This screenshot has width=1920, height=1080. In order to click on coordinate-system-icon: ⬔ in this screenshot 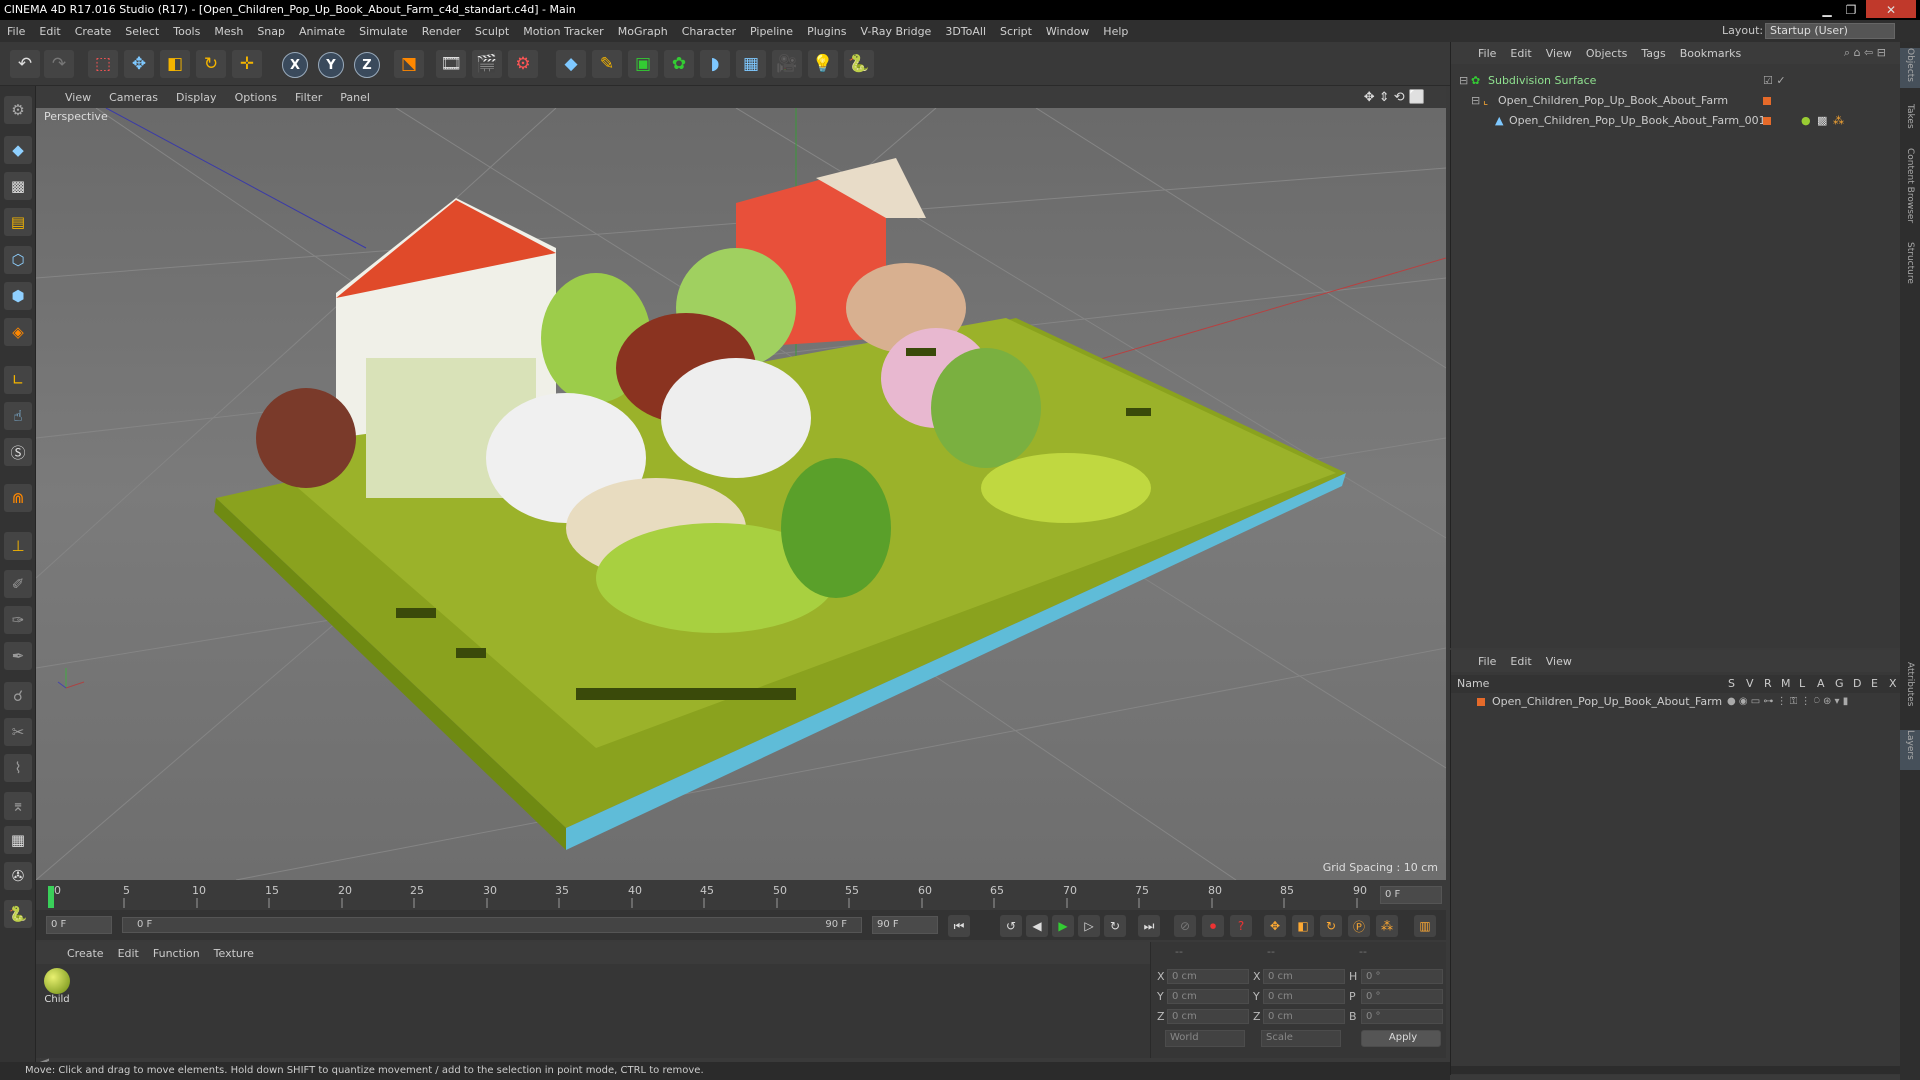, I will do `click(409, 64)`.